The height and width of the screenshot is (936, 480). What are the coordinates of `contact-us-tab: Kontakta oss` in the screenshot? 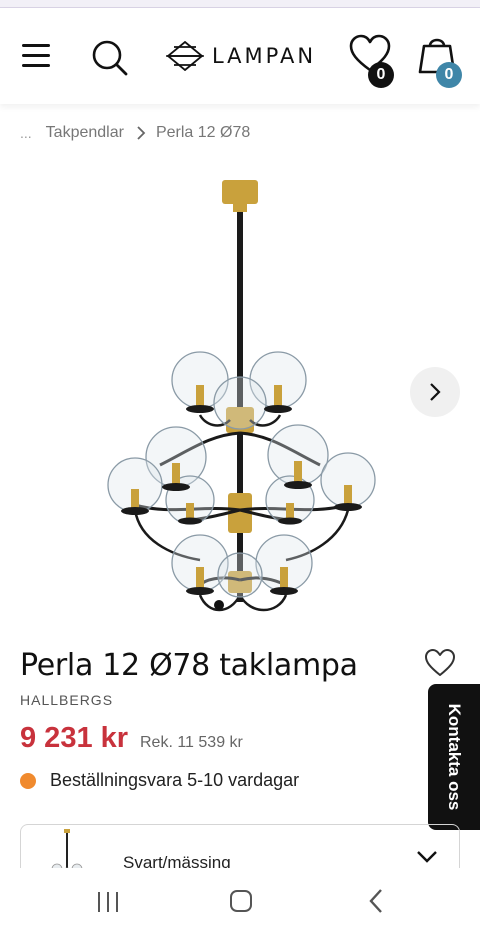 It's located at (454, 757).